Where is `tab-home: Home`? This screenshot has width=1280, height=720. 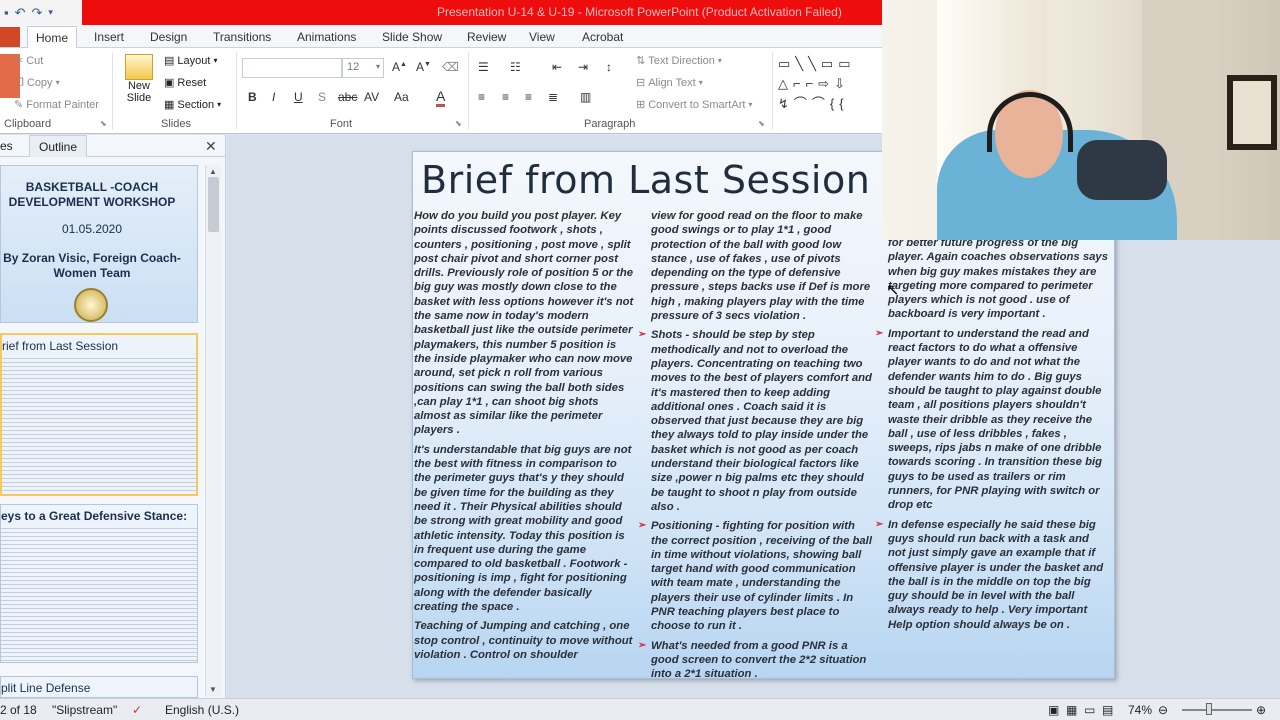 tab-home: Home is located at coordinates (52, 37).